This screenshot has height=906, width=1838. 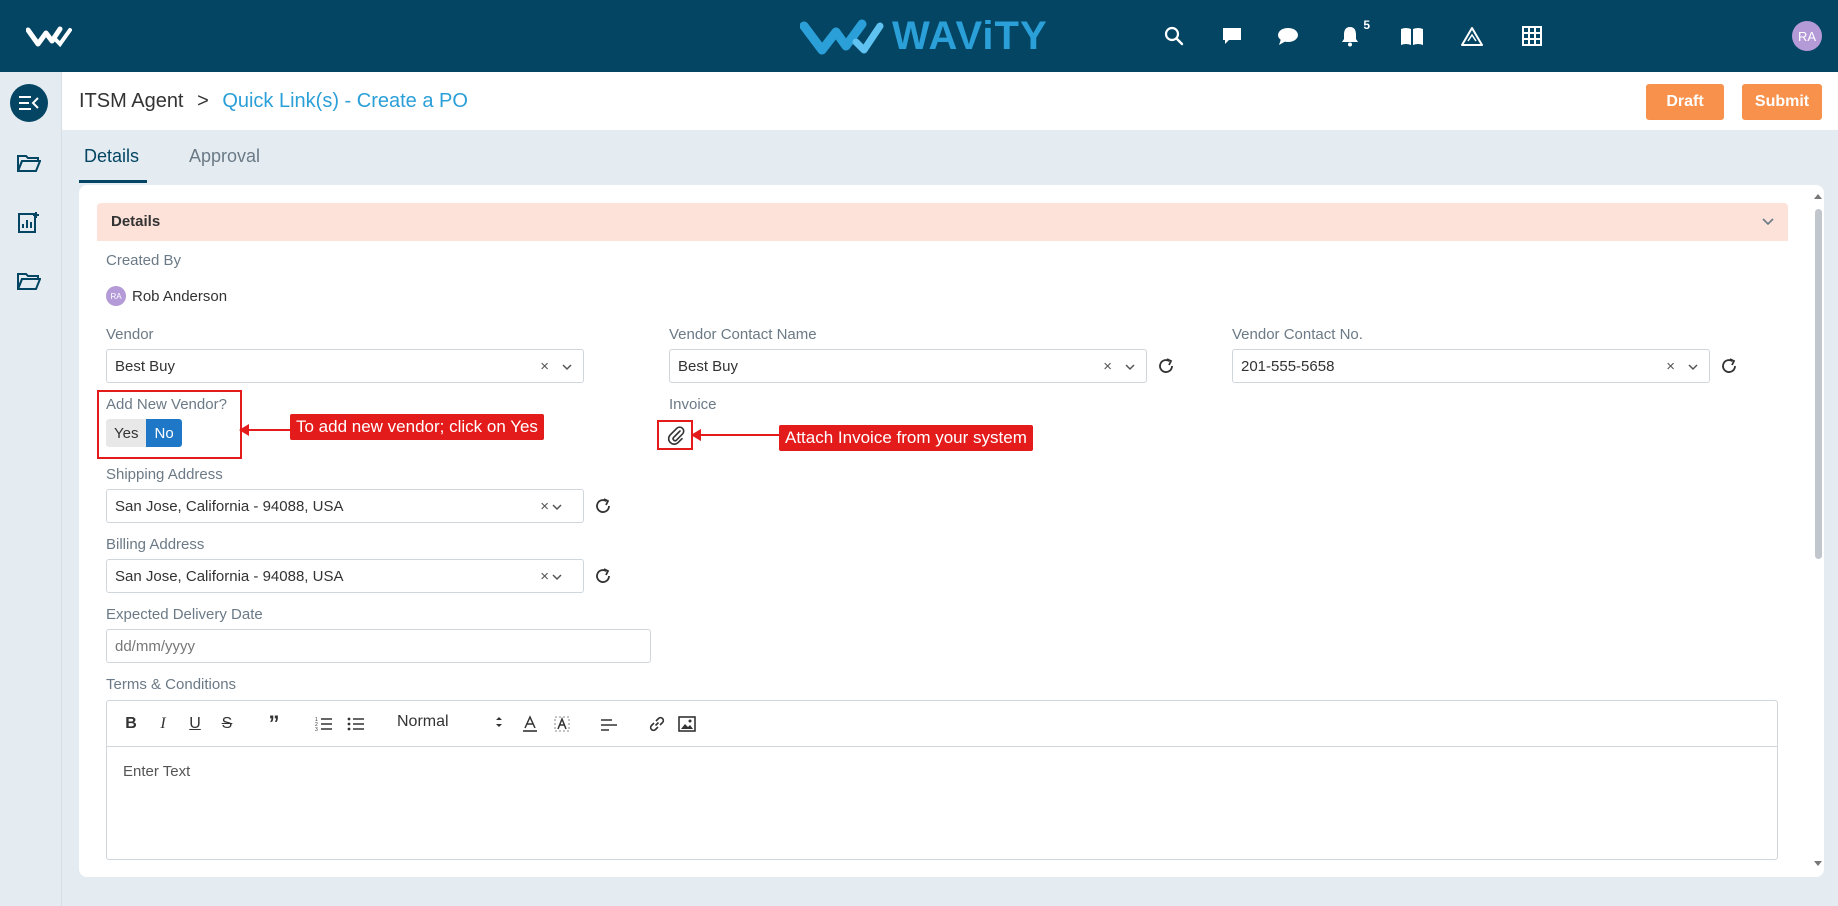 I want to click on svg-text: 3, so click(x=316, y=729).